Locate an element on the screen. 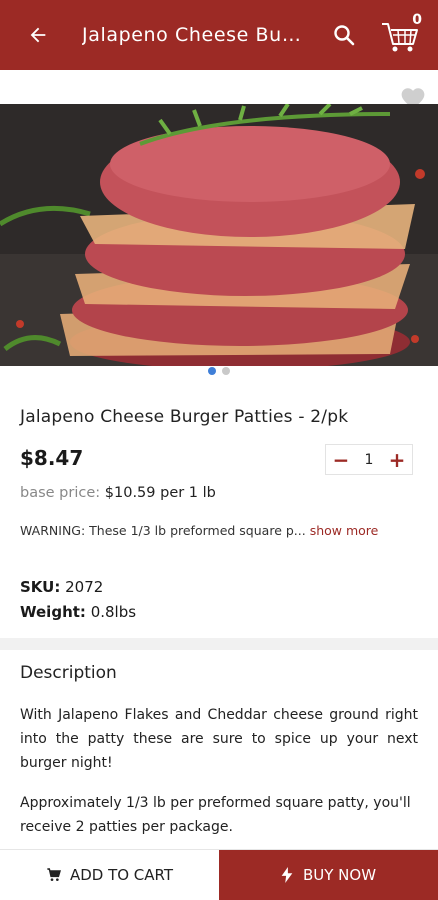  show-more-link: show more is located at coordinates (344, 530).